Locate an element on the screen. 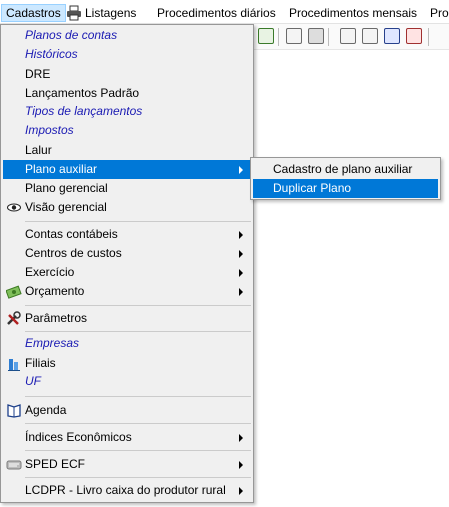 The height and width of the screenshot is (507, 449). building-icon is located at coordinates (14, 365).